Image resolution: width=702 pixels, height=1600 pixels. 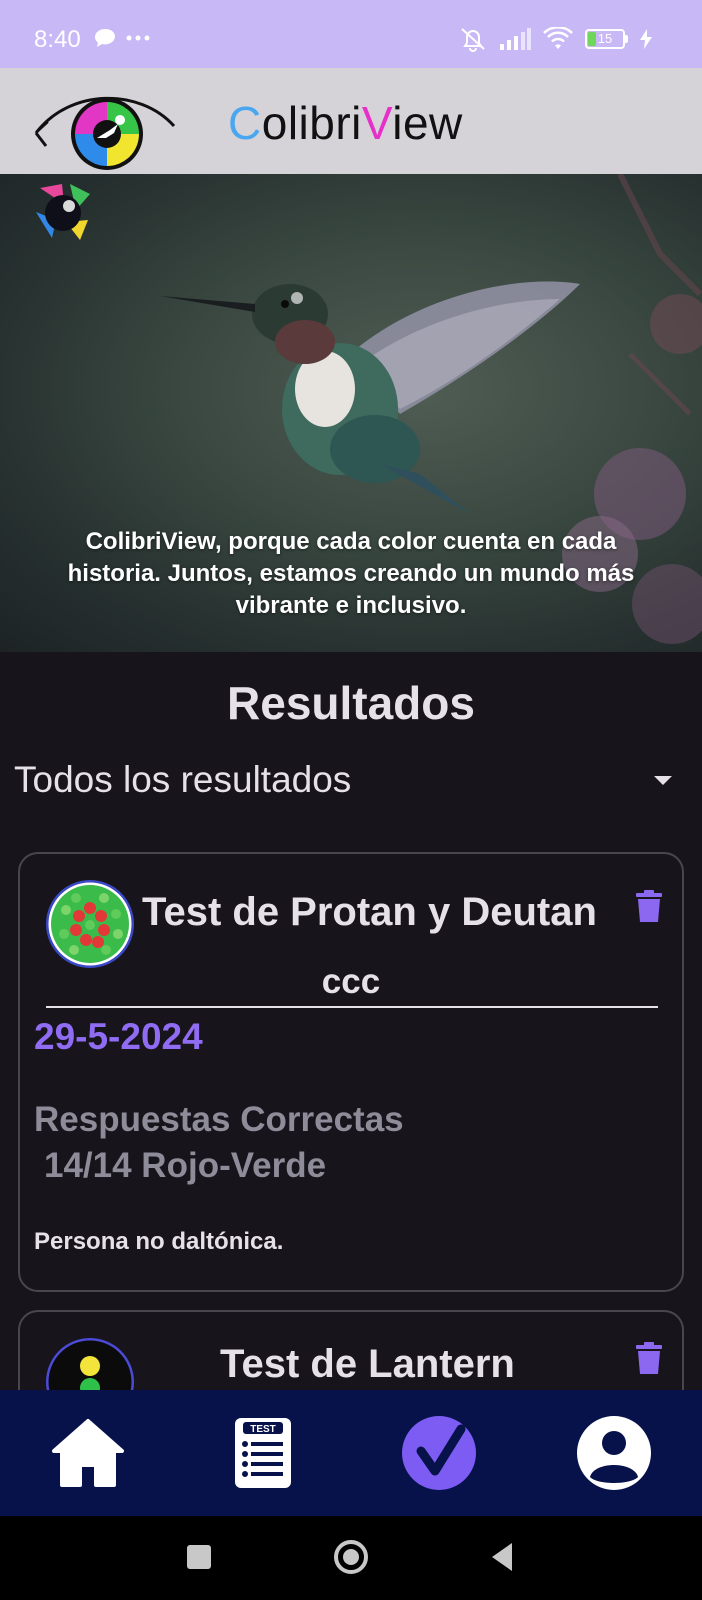 I want to click on page-title: Resultados, so click(x=351, y=703).